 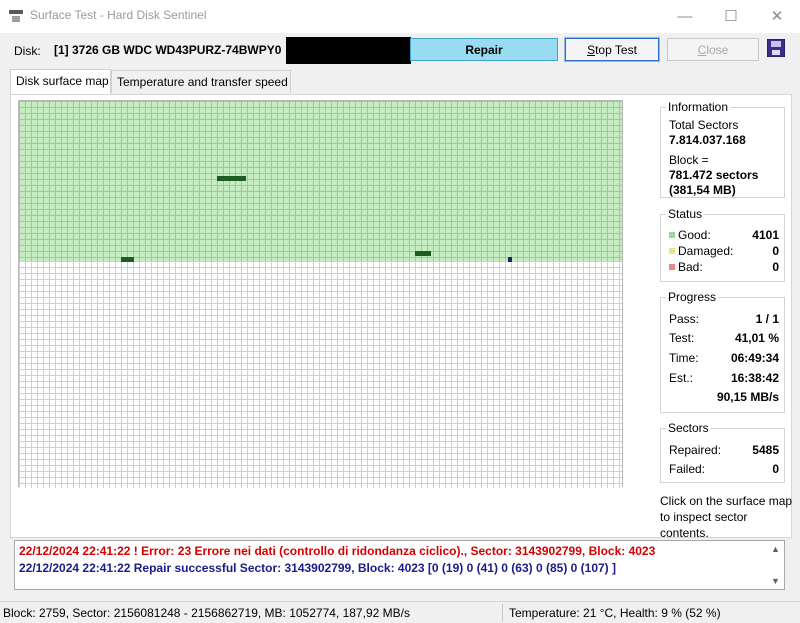 I want to click on status-group: Status Good: 4101 Damaged: 0 Bad: 0, so click(x=722, y=244).